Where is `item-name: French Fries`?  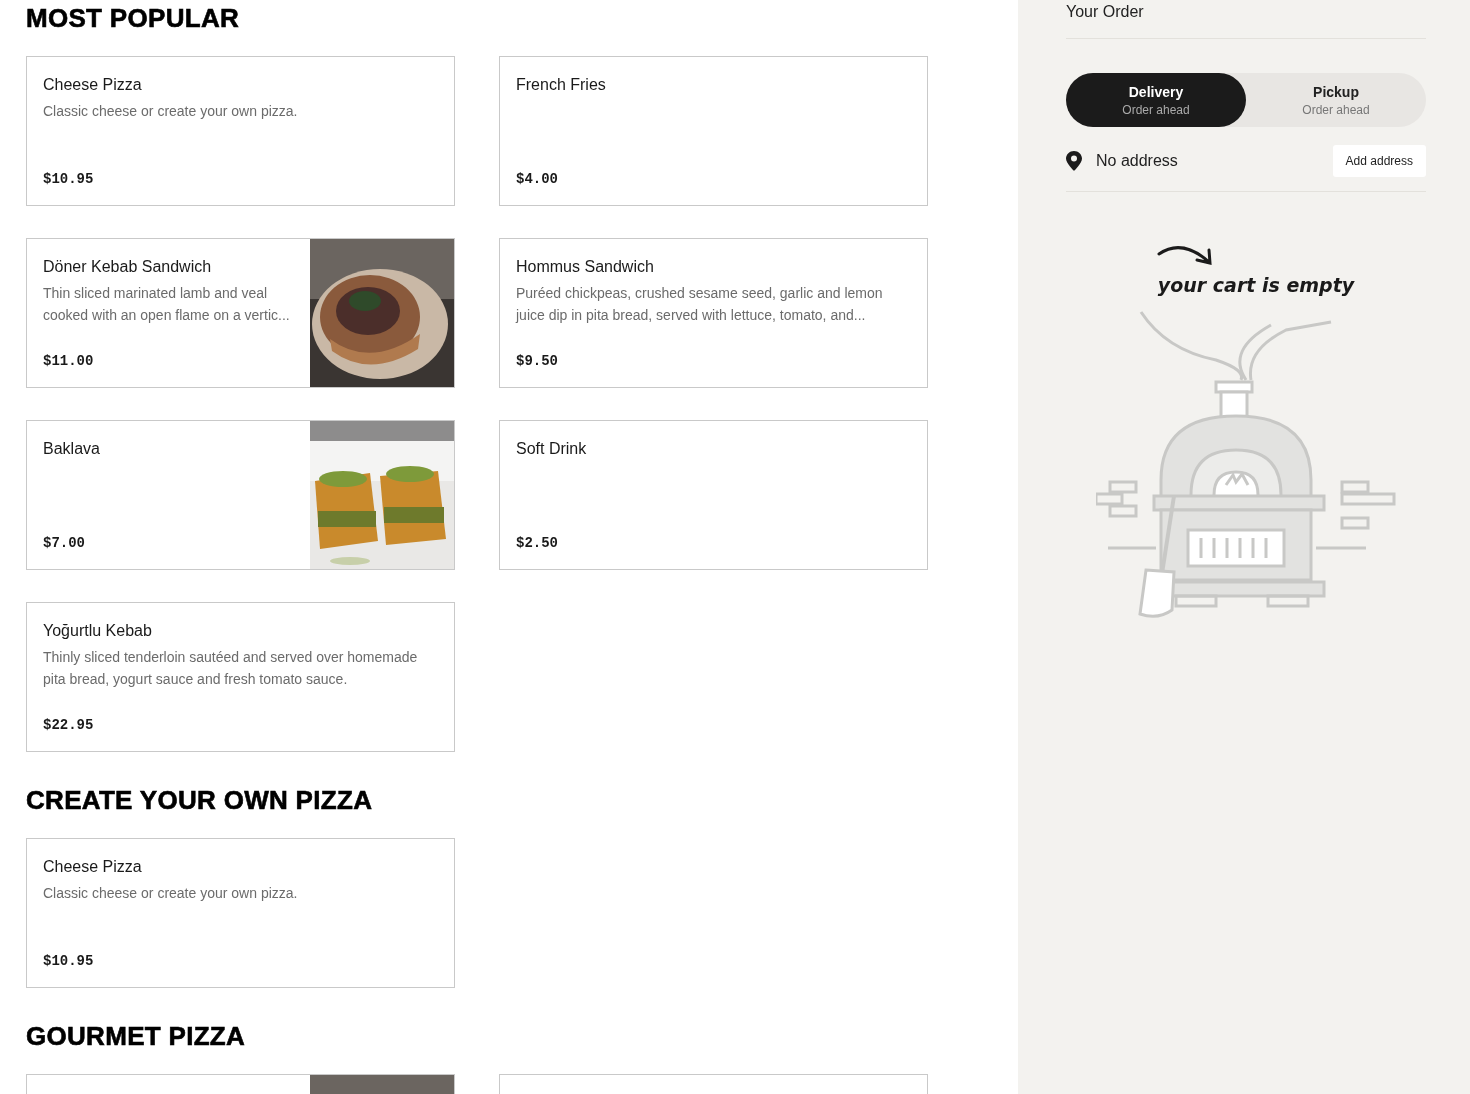
item-name: French Fries is located at coordinates (561, 85).